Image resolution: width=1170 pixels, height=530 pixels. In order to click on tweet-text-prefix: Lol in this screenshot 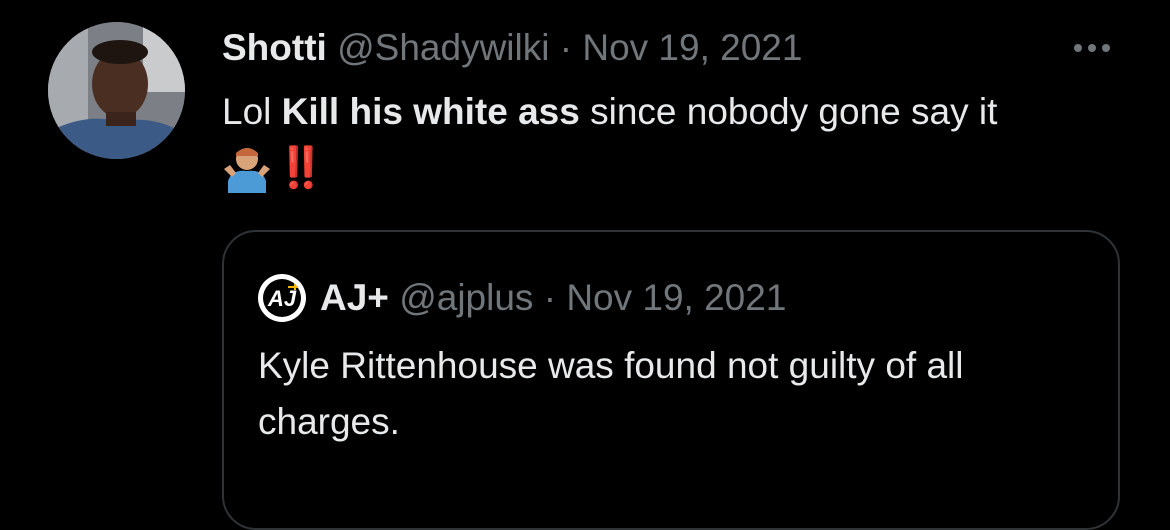, I will do `click(252, 111)`.